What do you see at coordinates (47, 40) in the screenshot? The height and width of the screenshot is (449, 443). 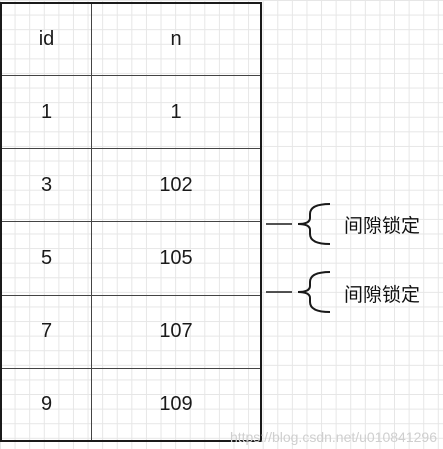 I see `column-header-id: id` at bounding box center [47, 40].